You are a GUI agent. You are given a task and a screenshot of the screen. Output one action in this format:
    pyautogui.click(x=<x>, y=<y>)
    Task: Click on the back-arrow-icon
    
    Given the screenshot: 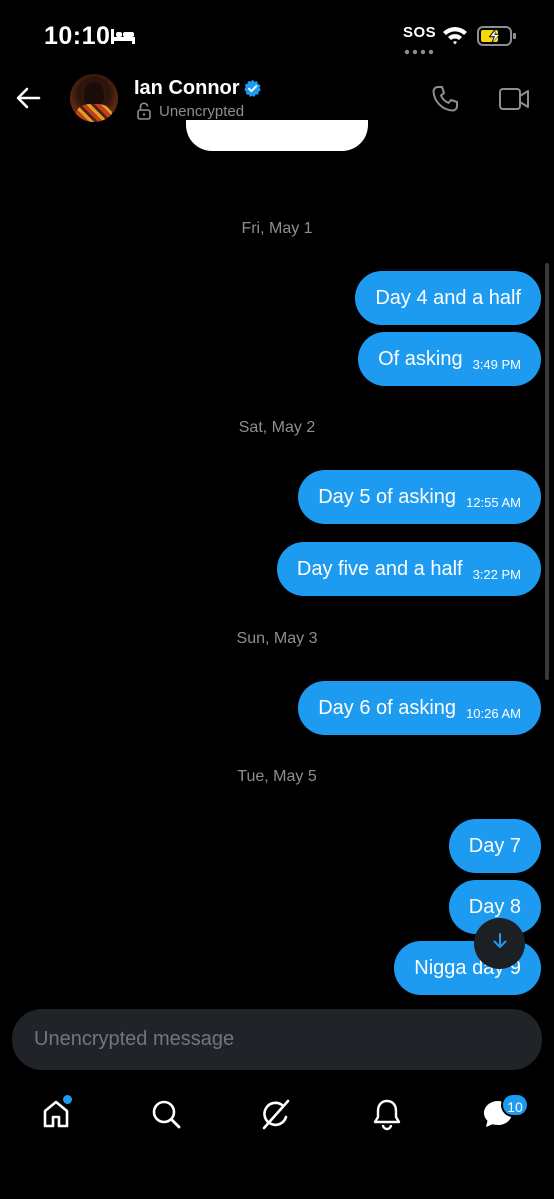 What is the action you would take?
    pyautogui.click(x=28, y=100)
    